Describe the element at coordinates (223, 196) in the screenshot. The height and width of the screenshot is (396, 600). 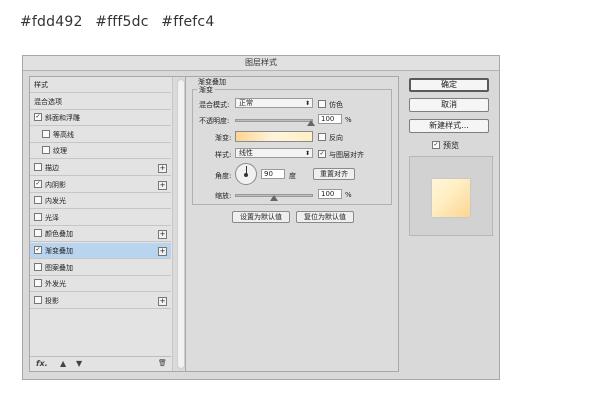
I see `scale-label: 缩放:` at that location.